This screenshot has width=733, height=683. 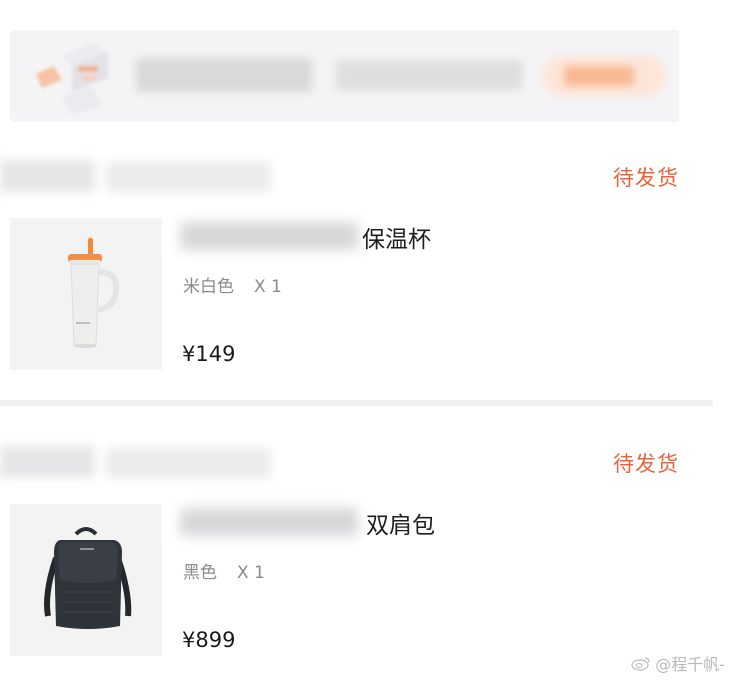 I want to click on backpack-image-icon, so click(x=86, y=580).